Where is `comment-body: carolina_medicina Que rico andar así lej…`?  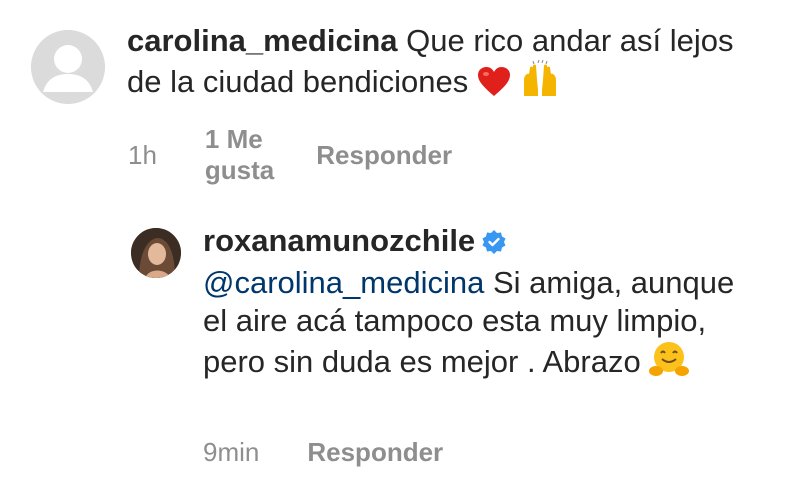
comment-body: carolina_medicina Que rico andar así lej… is located at coordinates (447, 64).